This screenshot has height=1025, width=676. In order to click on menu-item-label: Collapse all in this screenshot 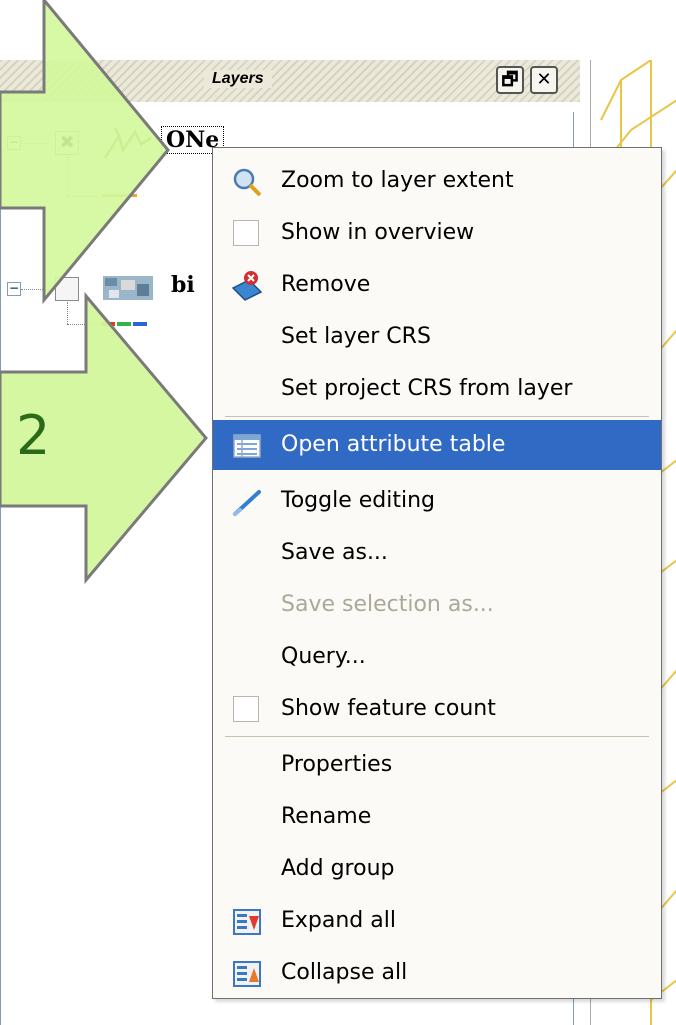, I will do `click(344, 972)`.